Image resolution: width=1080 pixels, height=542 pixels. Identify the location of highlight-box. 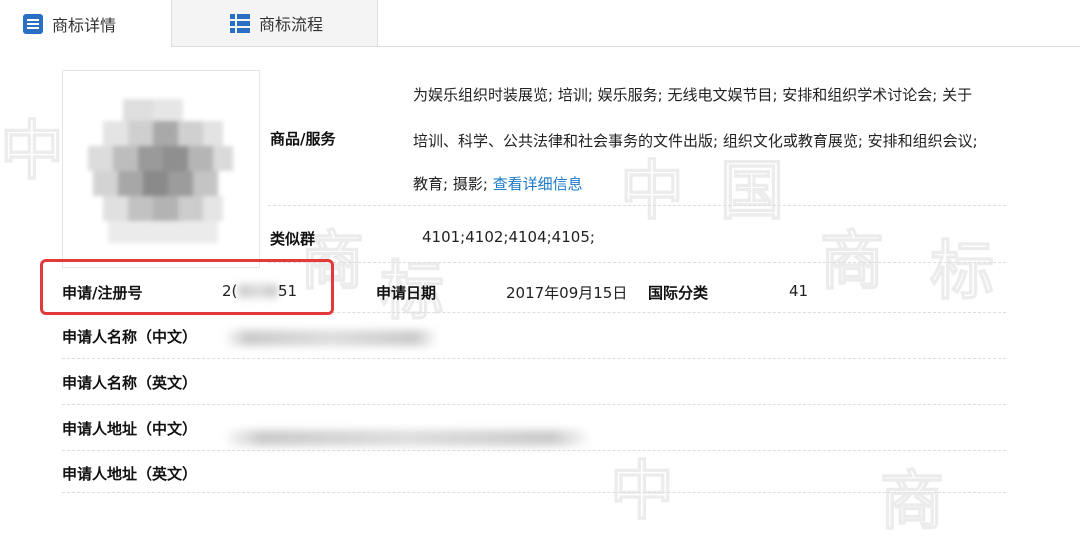
(187, 287).